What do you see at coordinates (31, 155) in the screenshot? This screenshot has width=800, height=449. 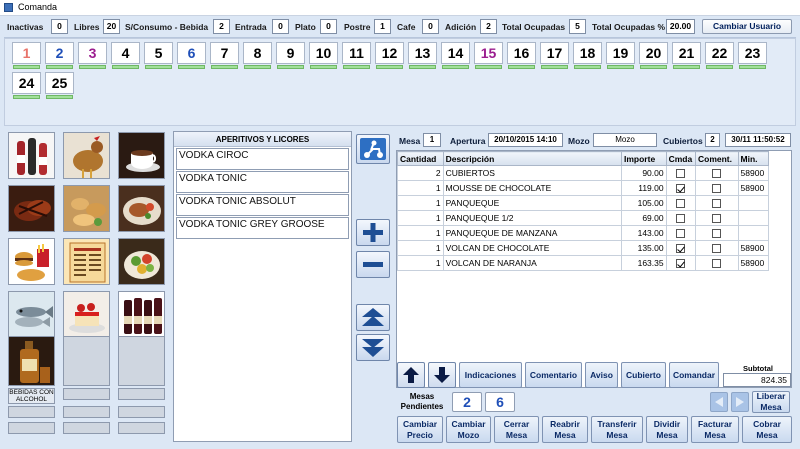 I see `category-beverages-bottles` at bounding box center [31, 155].